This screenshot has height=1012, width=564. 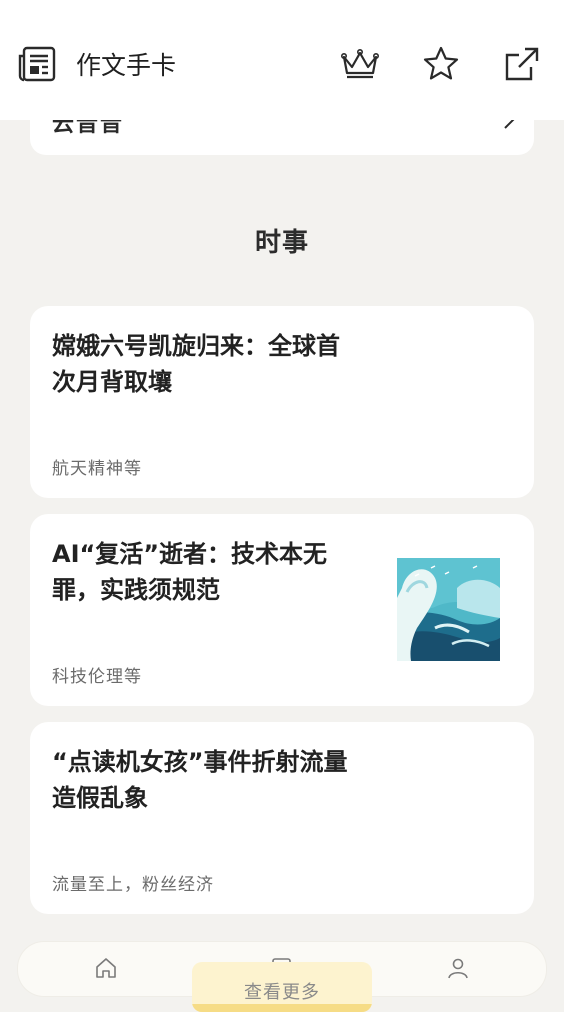 I want to click on home-icon, so click(x=106, y=968).